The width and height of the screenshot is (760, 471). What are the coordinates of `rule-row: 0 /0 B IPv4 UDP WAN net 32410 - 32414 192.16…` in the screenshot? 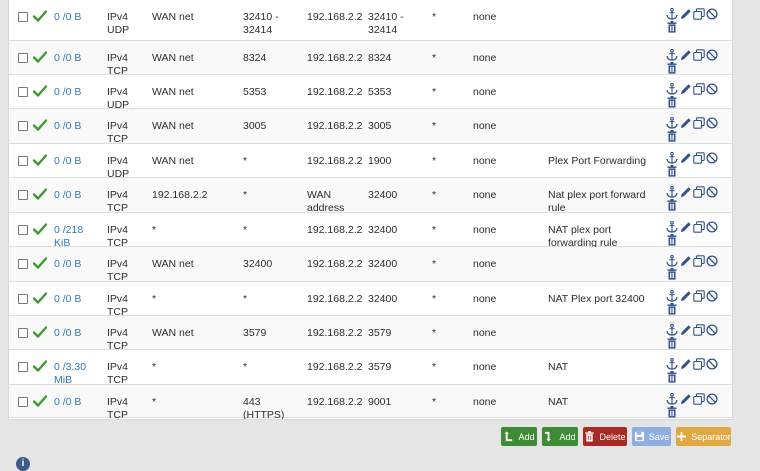 It's located at (370, 20).